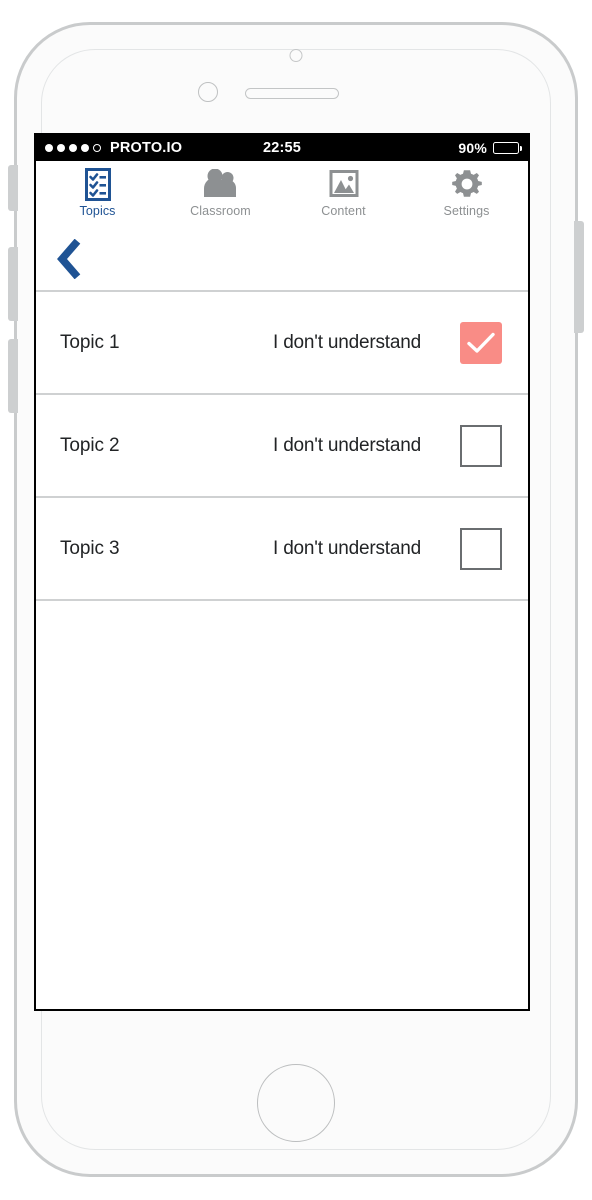  Describe the element at coordinates (296, 55) in the screenshot. I see `proximity-sensor-icon` at that location.